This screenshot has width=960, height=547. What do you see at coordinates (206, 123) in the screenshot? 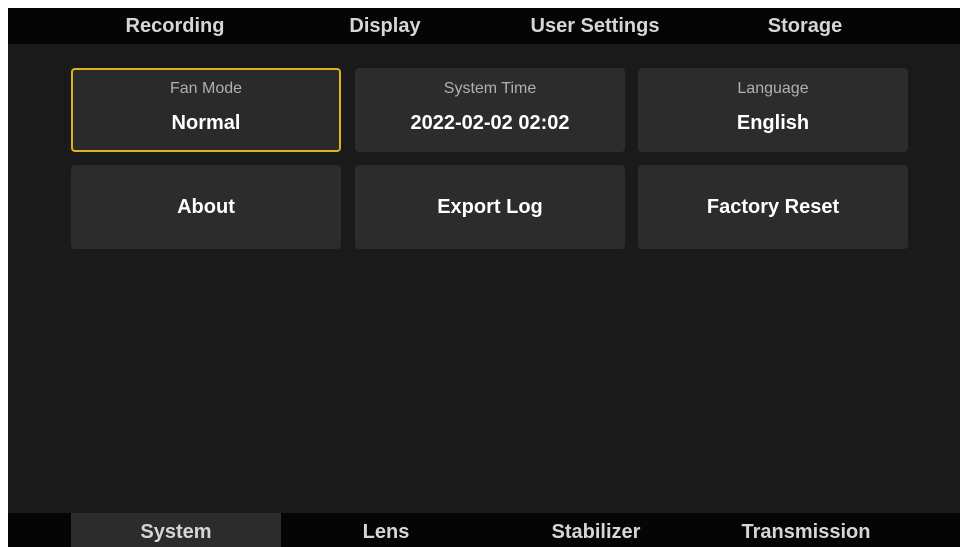
I see `fan-mode-value: Normal` at bounding box center [206, 123].